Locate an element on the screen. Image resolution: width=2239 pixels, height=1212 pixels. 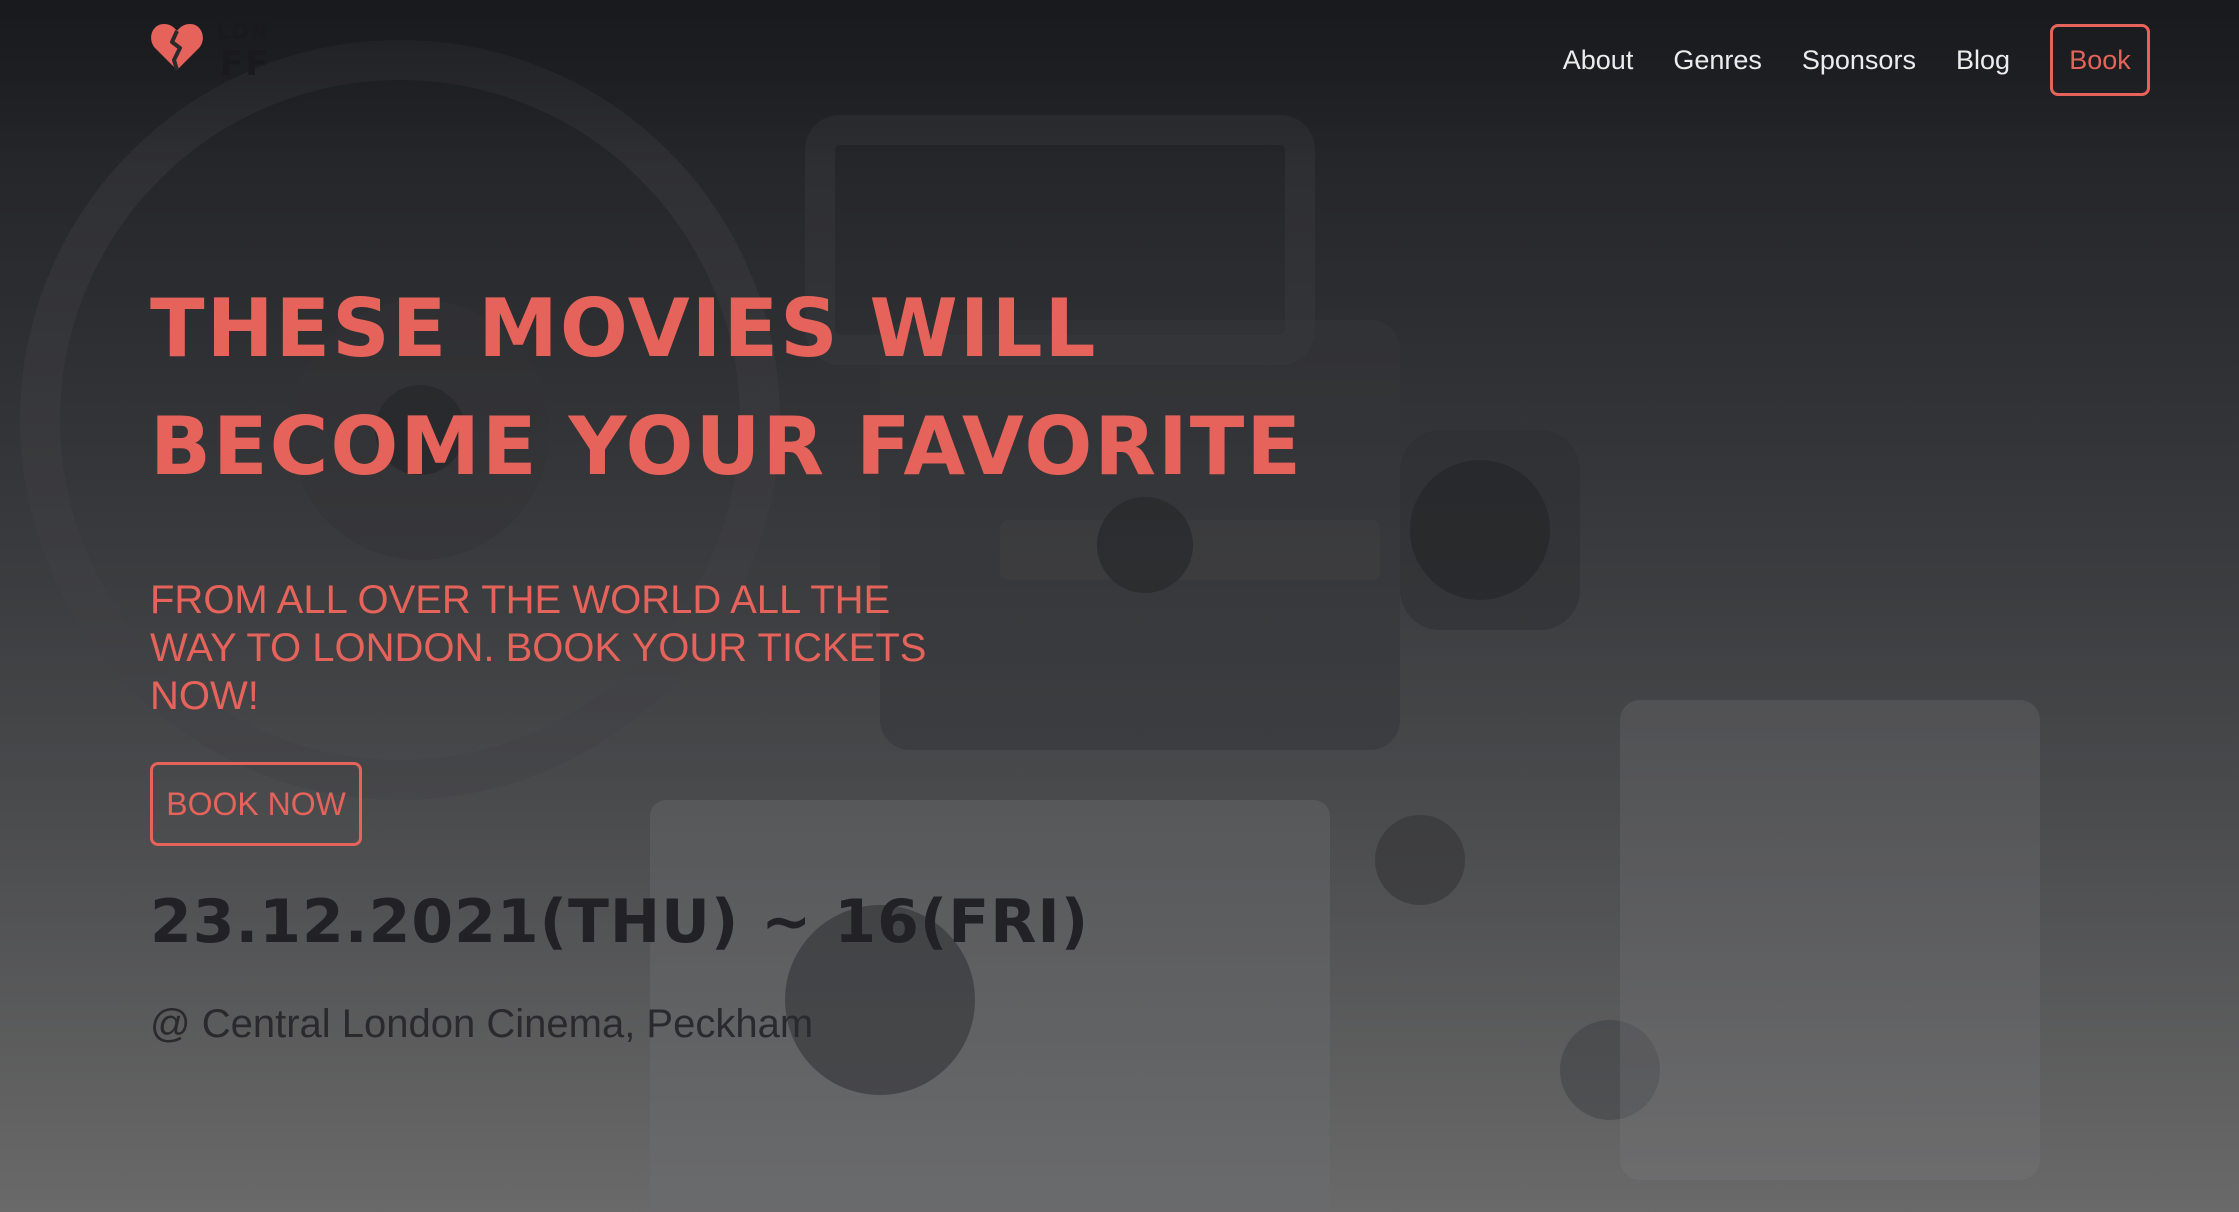
site-logo: LDN FF is located at coordinates (215, 52).